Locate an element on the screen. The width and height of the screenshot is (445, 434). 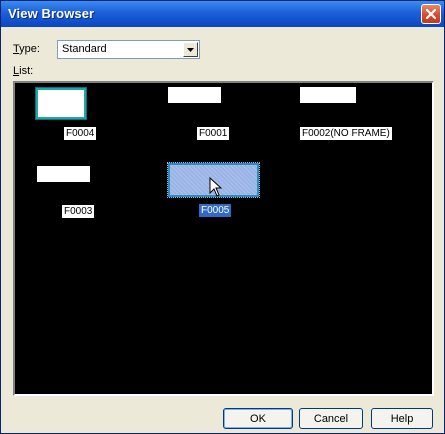
view-name-label: F0004 is located at coordinates (80, 133).